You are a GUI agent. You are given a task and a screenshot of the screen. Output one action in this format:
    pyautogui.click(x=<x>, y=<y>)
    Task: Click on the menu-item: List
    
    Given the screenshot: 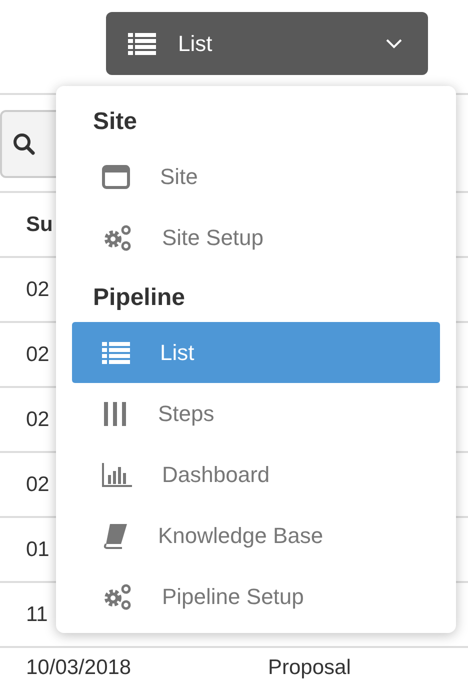 What is the action you would take?
    pyautogui.click(x=256, y=352)
    